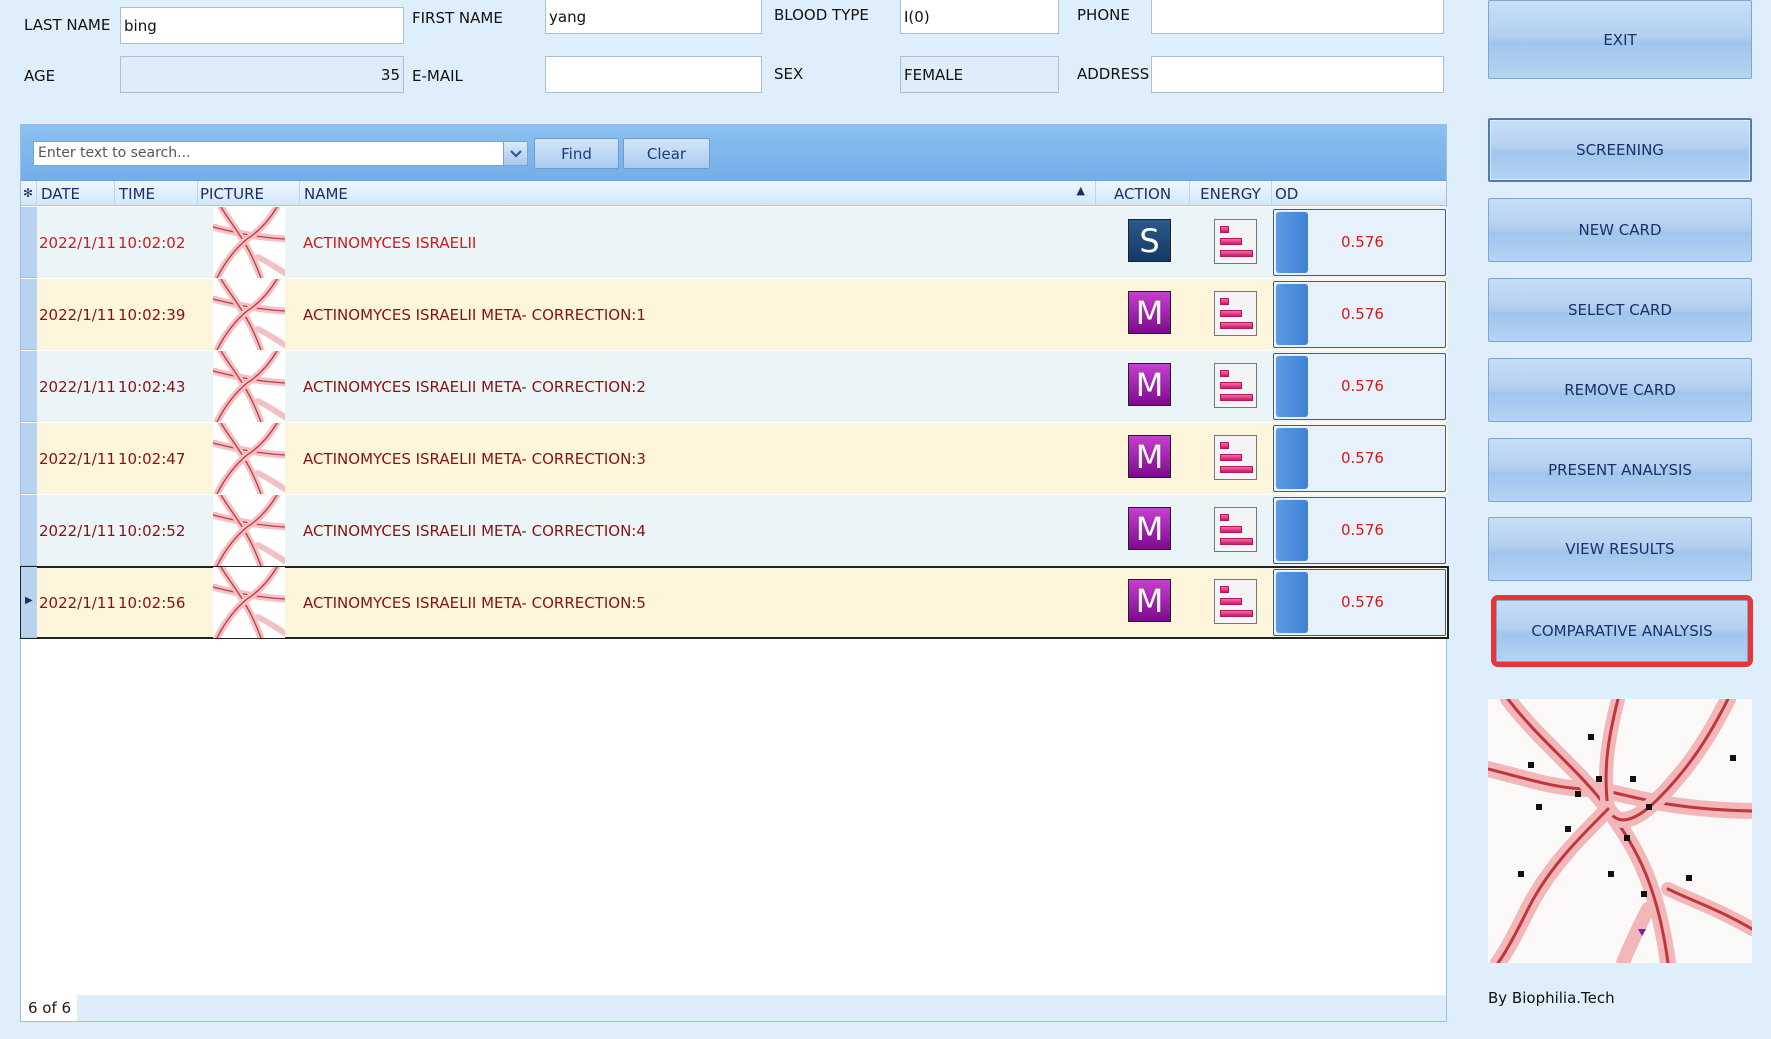 The width and height of the screenshot is (1771, 1039). What do you see at coordinates (474, 530) in the screenshot?
I see `row-name: ACTINOMYCES ISRAELII META- CORRECTION:4` at bounding box center [474, 530].